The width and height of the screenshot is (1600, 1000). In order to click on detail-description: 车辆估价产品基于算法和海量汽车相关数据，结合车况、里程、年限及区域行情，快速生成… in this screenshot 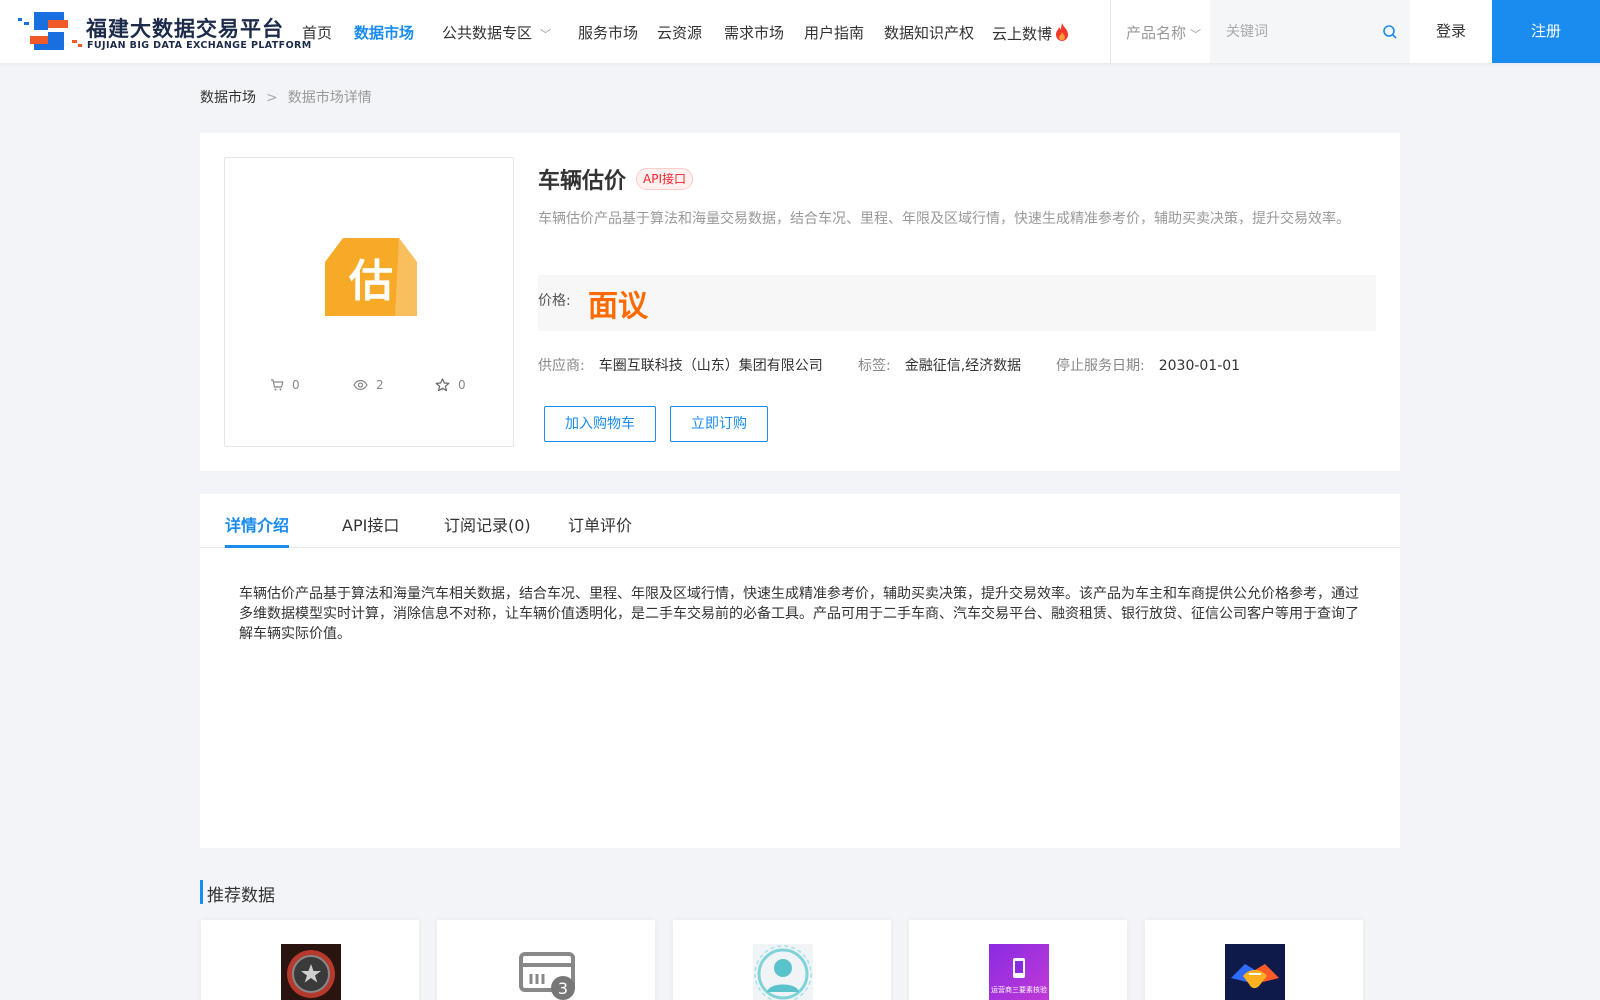, I will do `click(799, 614)`.